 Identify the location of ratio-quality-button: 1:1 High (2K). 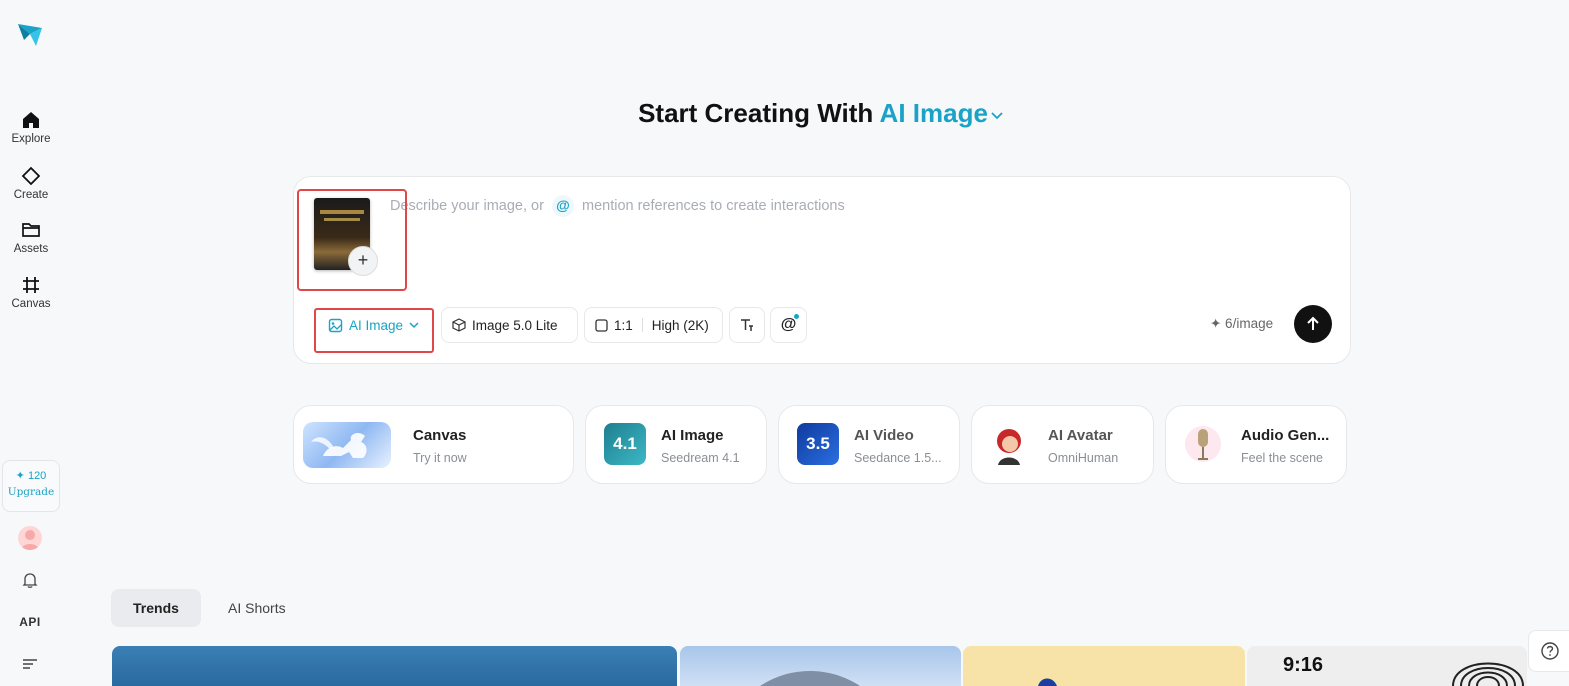
(653, 325).